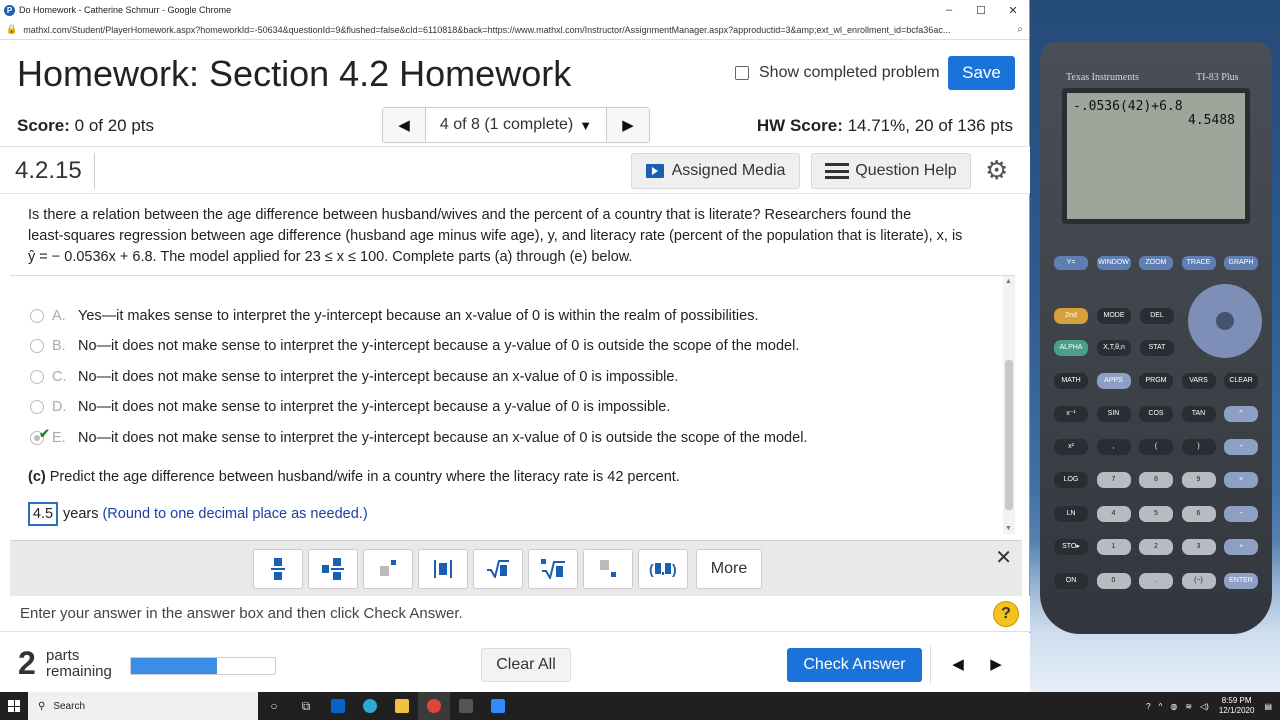  I want to click on calc-key-log: LOG, so click(1071, 480).